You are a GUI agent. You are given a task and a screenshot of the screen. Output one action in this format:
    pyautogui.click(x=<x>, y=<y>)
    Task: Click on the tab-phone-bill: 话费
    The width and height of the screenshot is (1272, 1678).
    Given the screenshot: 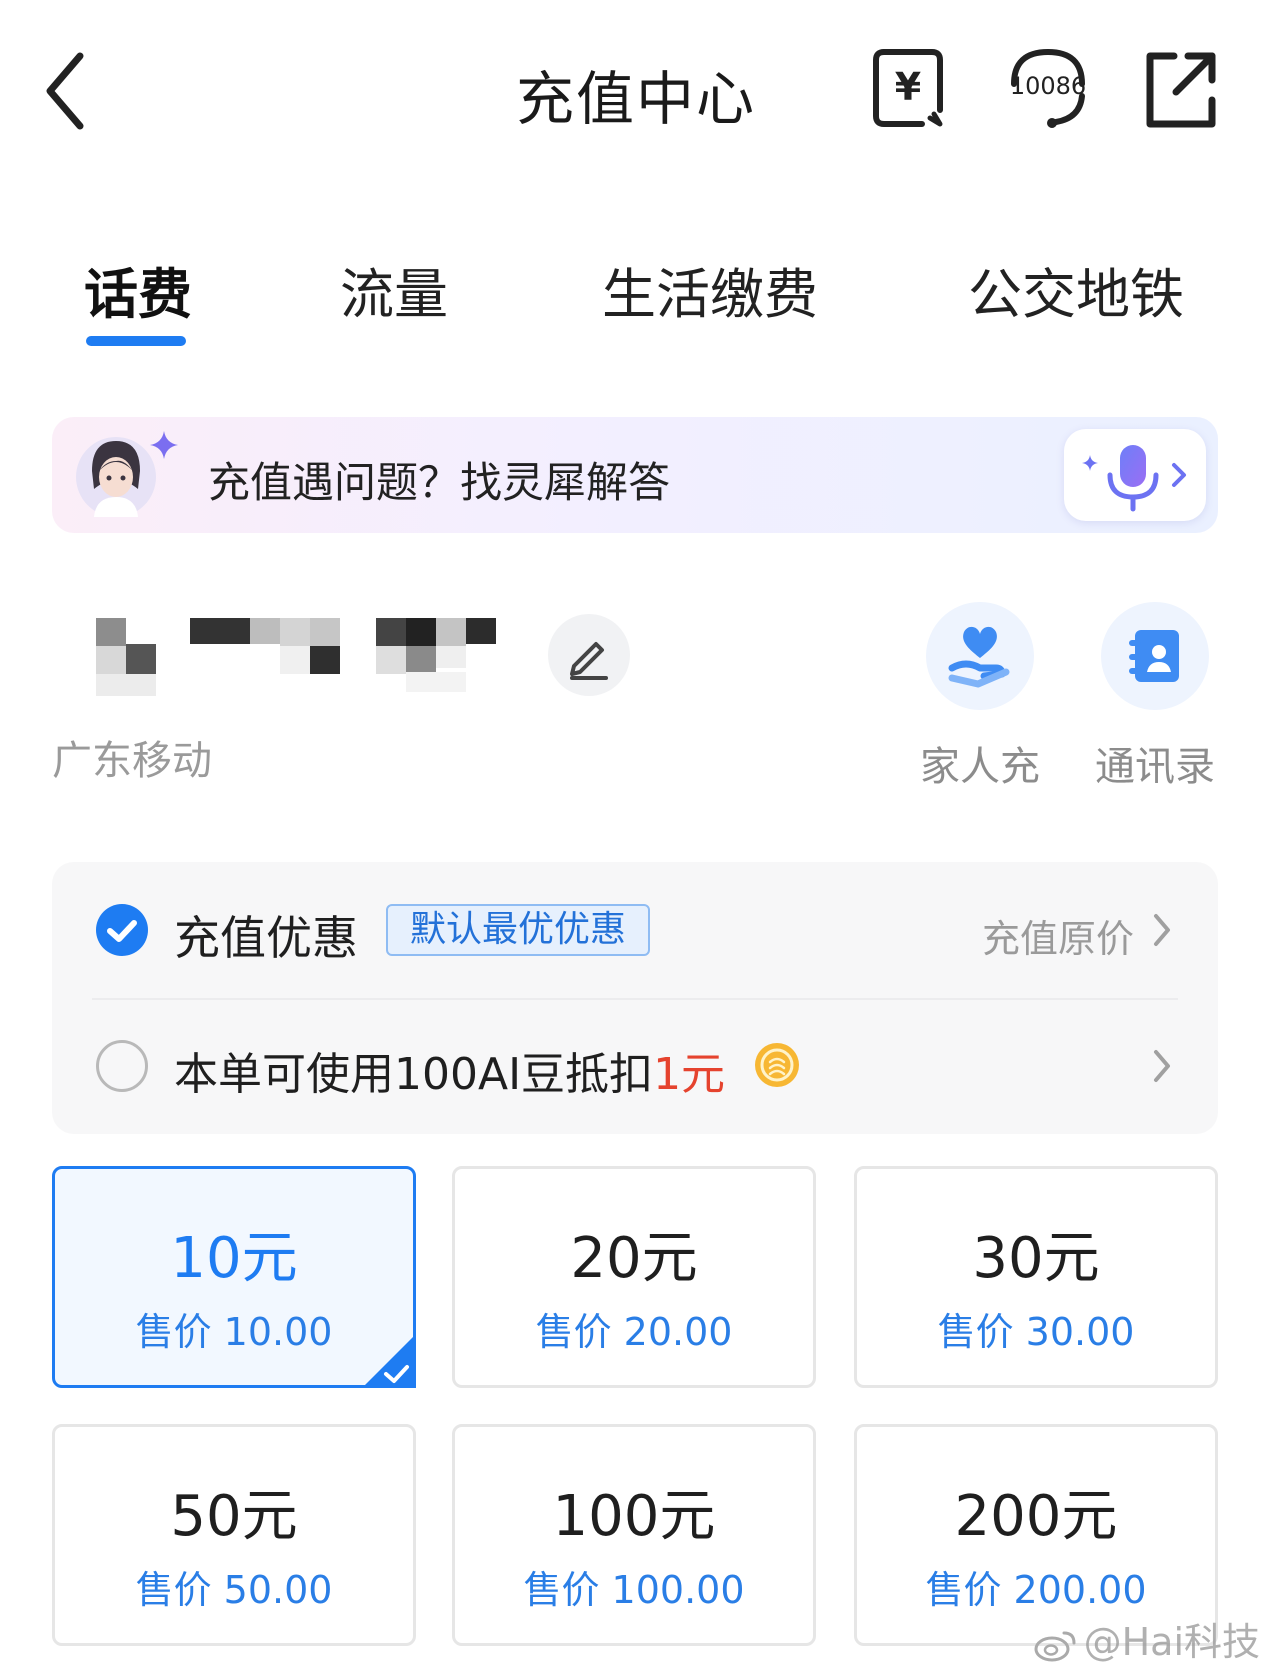 What is the action you would take?
    pyautogui.click(x=138, y=289)
    